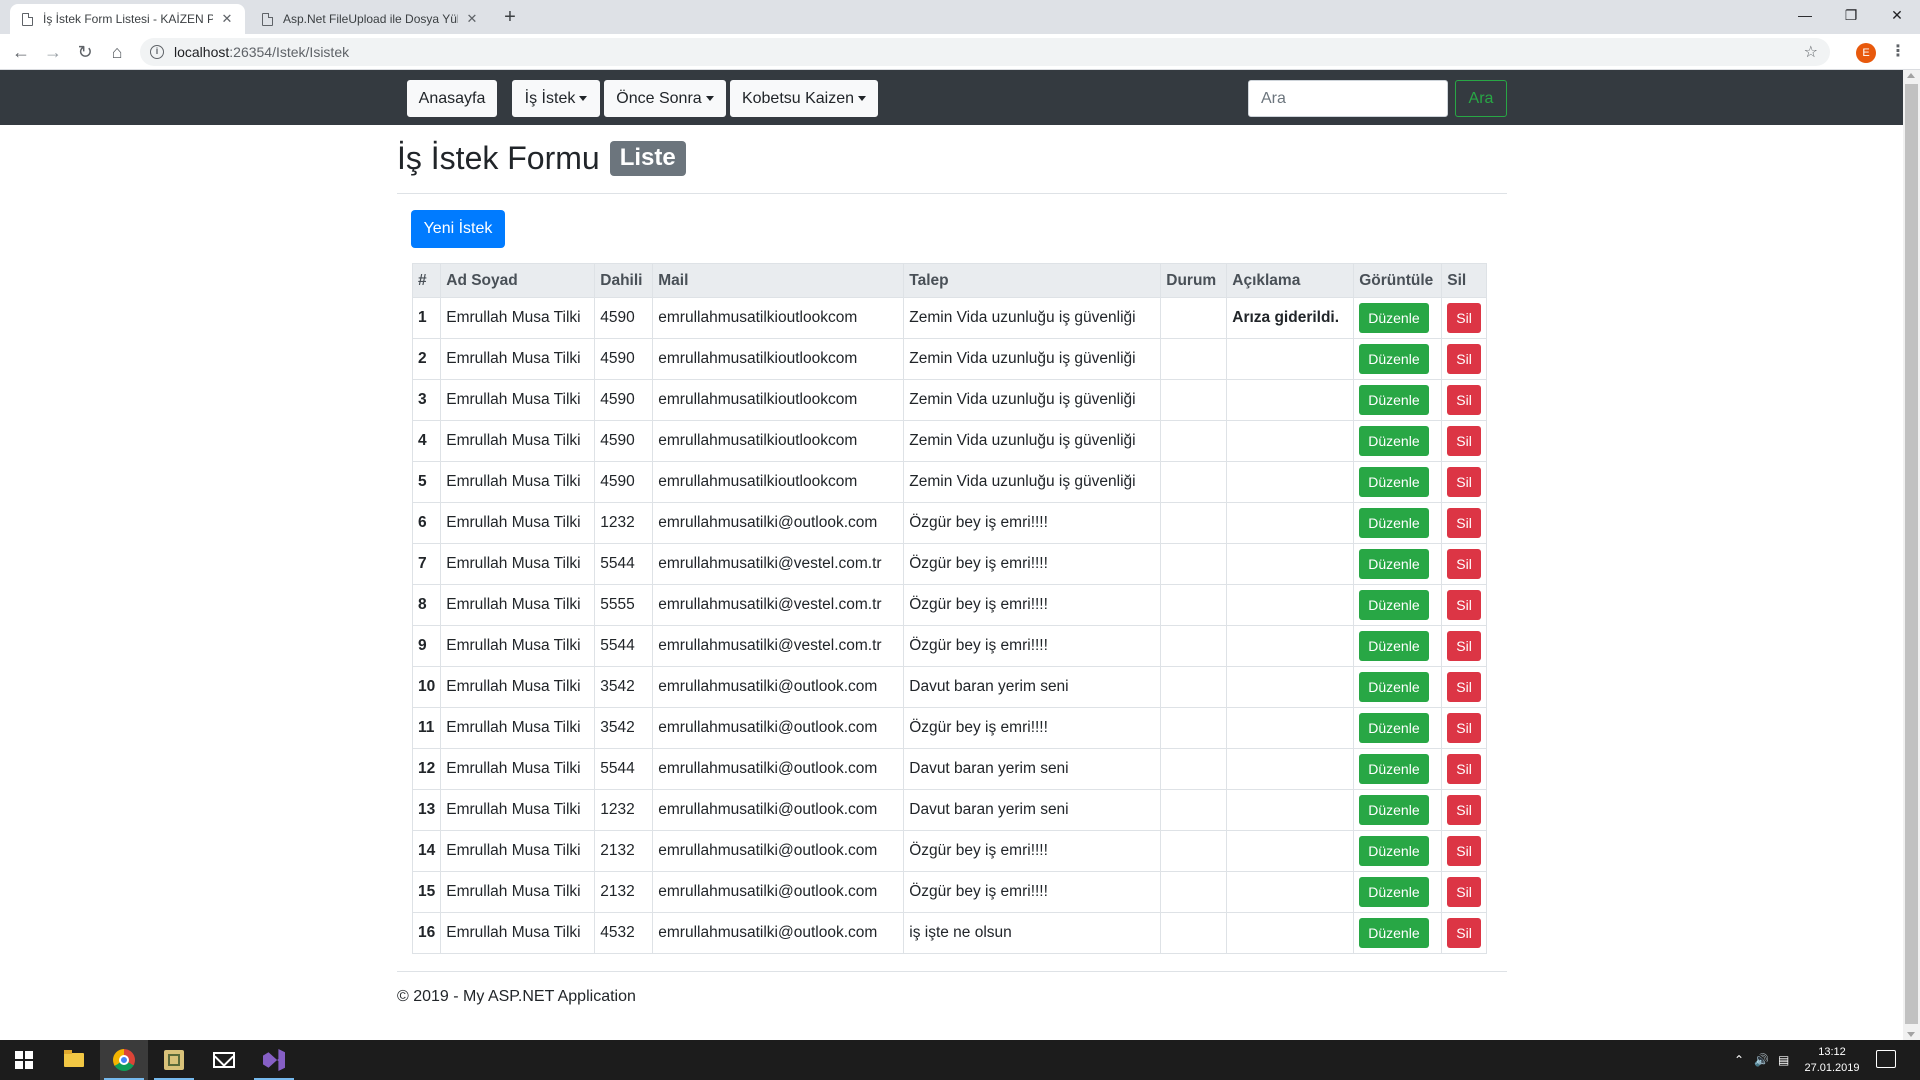 This screenshot has height=1080, width=1920. I want to click on address-bar: i localhost:26354/Istek/Isistek ☆, so click(985, 52).